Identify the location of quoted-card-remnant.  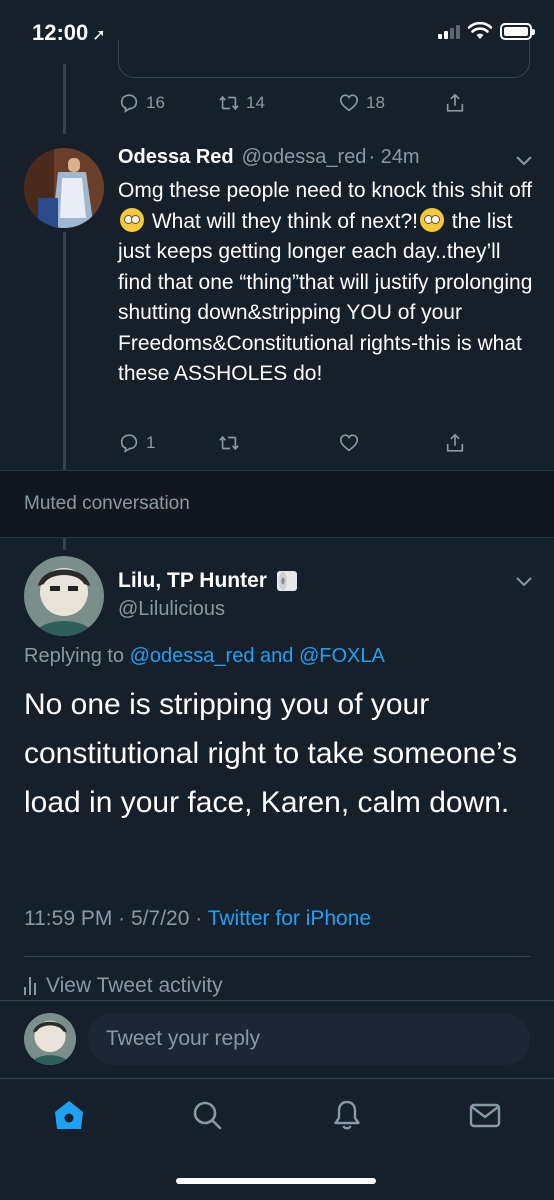
(324, 59).